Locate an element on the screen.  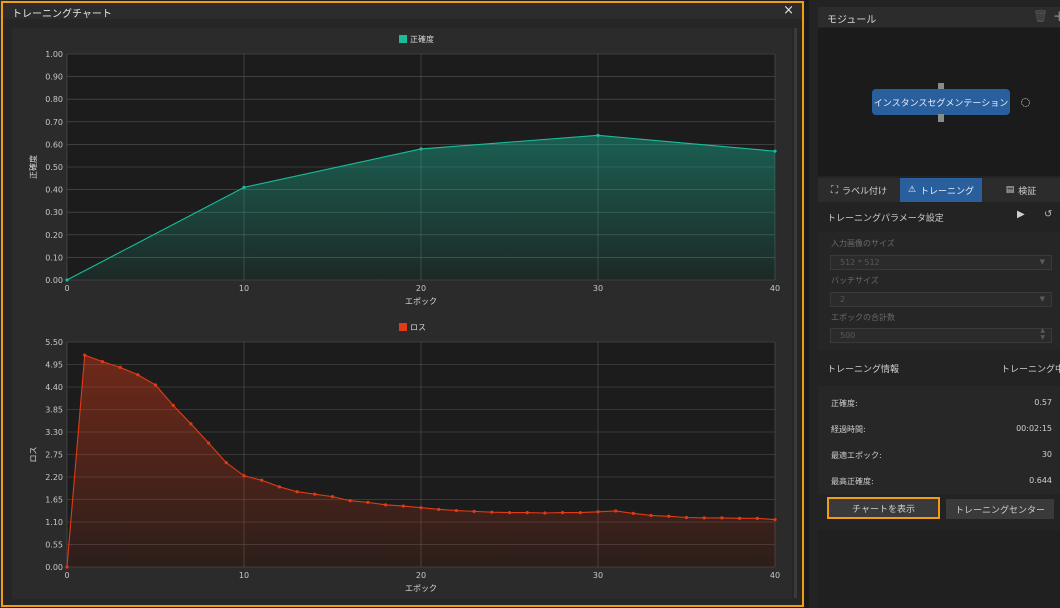
y-tick-label: 0.55 is located at coordinates (54, 545).